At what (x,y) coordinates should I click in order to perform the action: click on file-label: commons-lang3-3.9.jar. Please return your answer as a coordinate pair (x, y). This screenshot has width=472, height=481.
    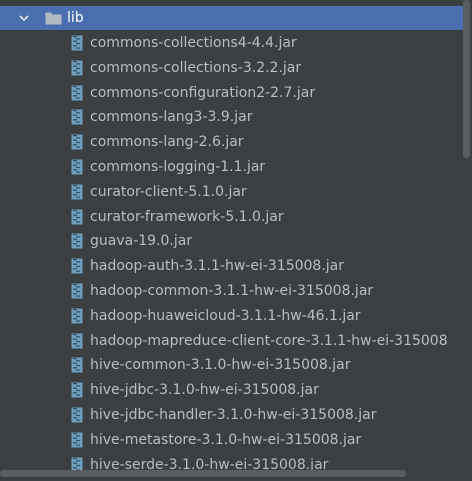
    Looking at the image, I should click on (171, 117).